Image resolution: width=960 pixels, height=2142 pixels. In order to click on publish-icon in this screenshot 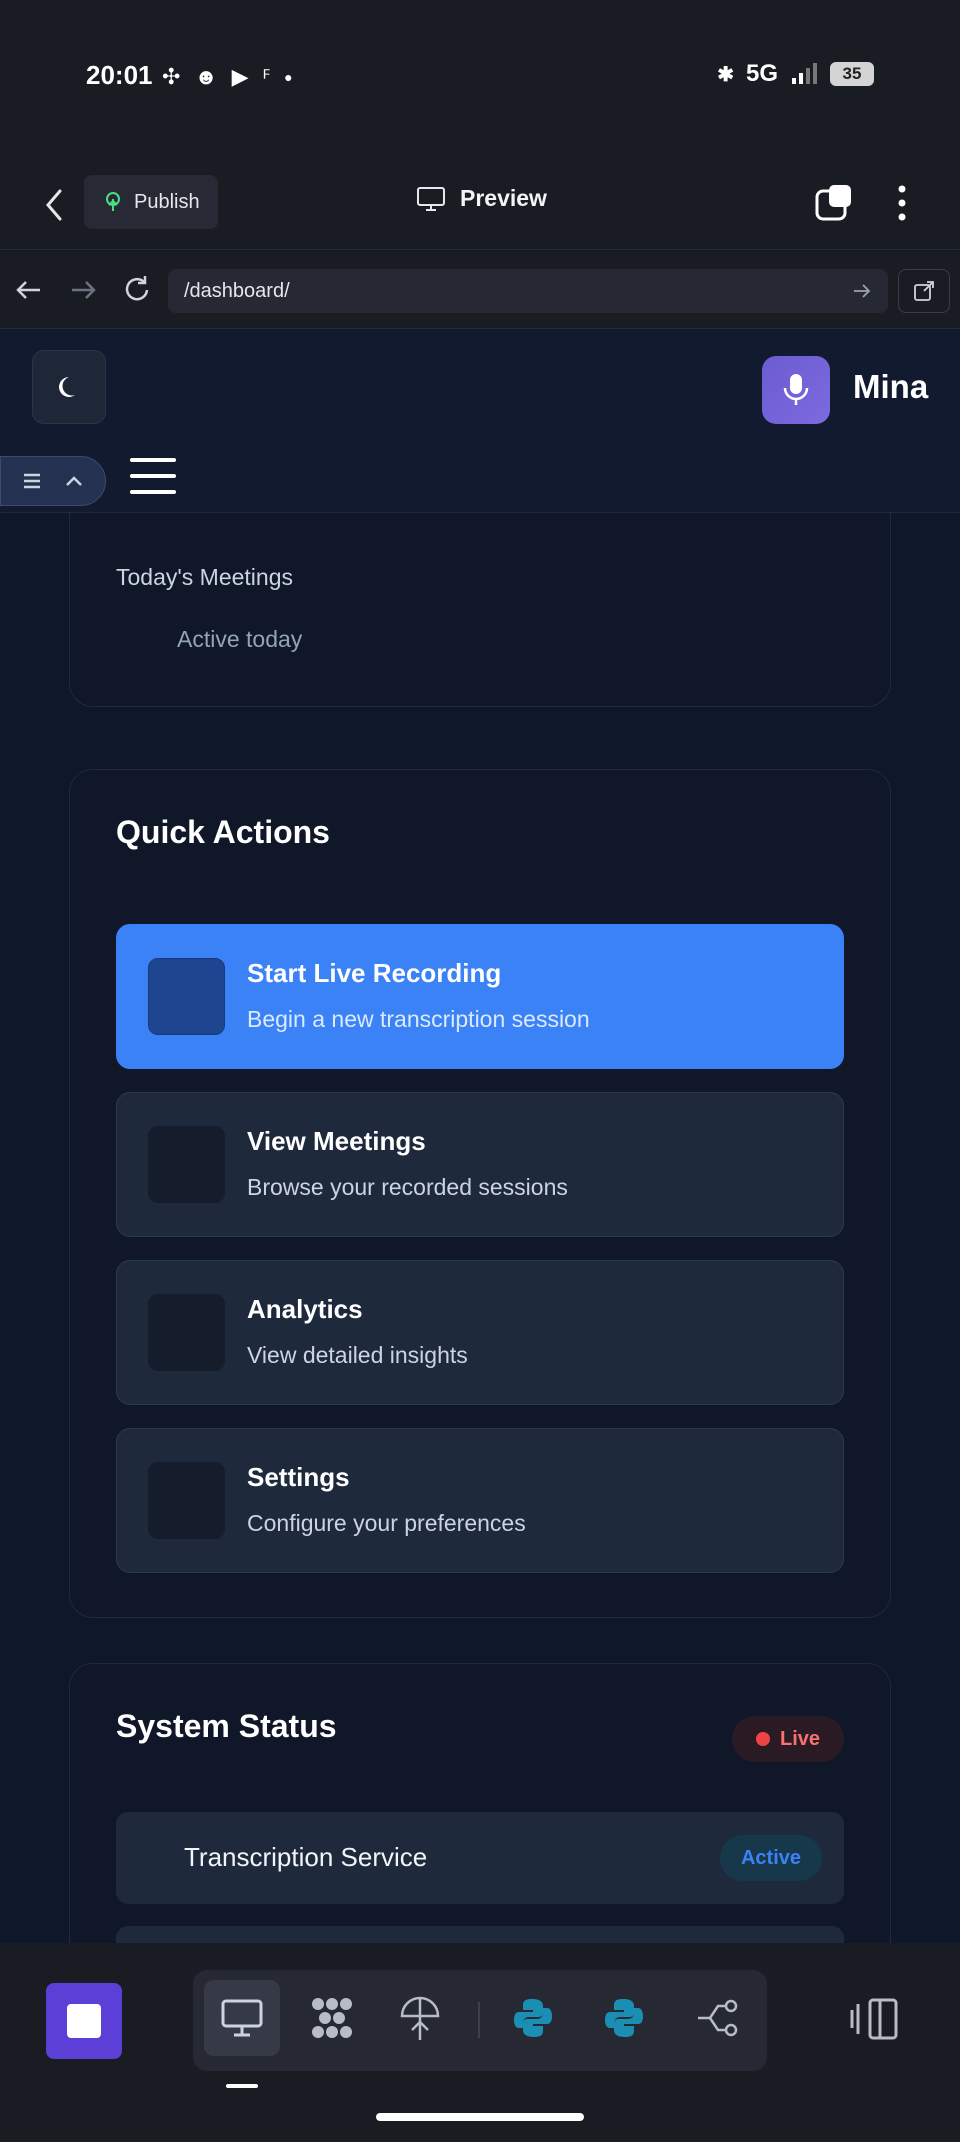, I will do `click(113, 201)`.